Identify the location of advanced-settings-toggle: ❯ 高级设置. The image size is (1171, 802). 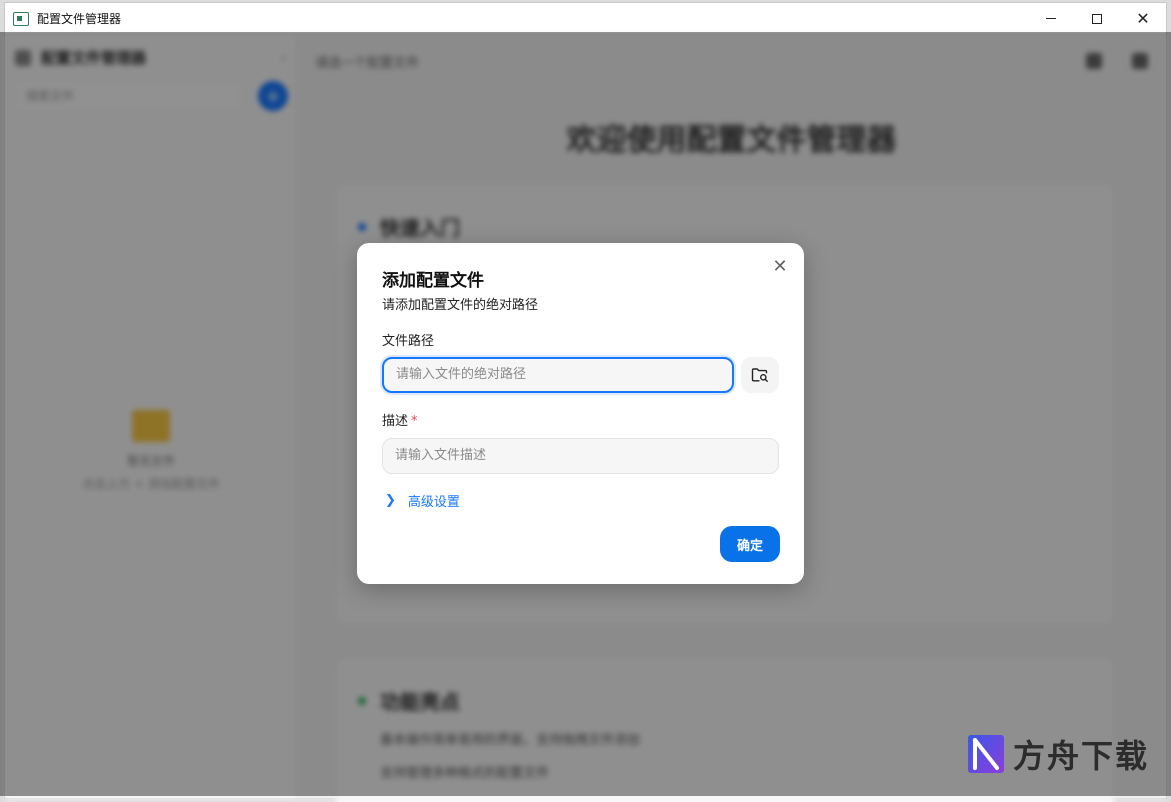
(421, 500).